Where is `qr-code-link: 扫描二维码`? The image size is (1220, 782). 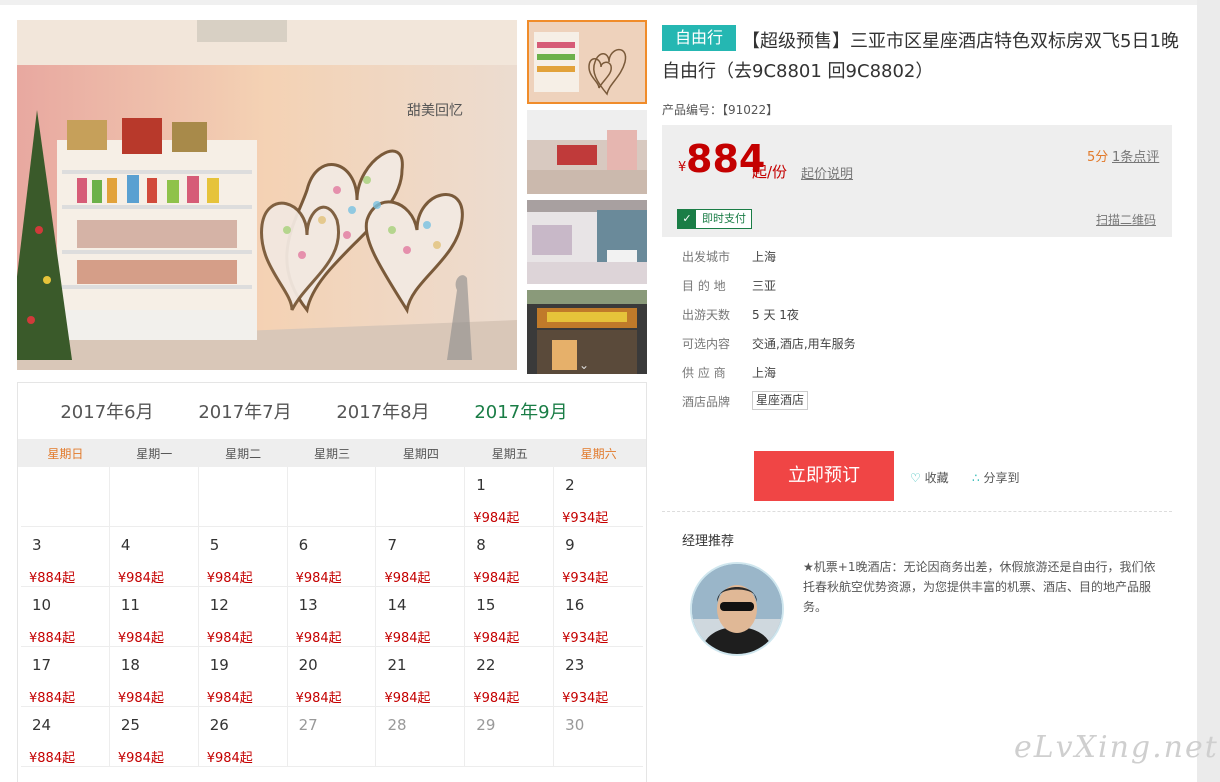 qr-code-link: 扫描二维码 is located at coordinates (1126, 219).